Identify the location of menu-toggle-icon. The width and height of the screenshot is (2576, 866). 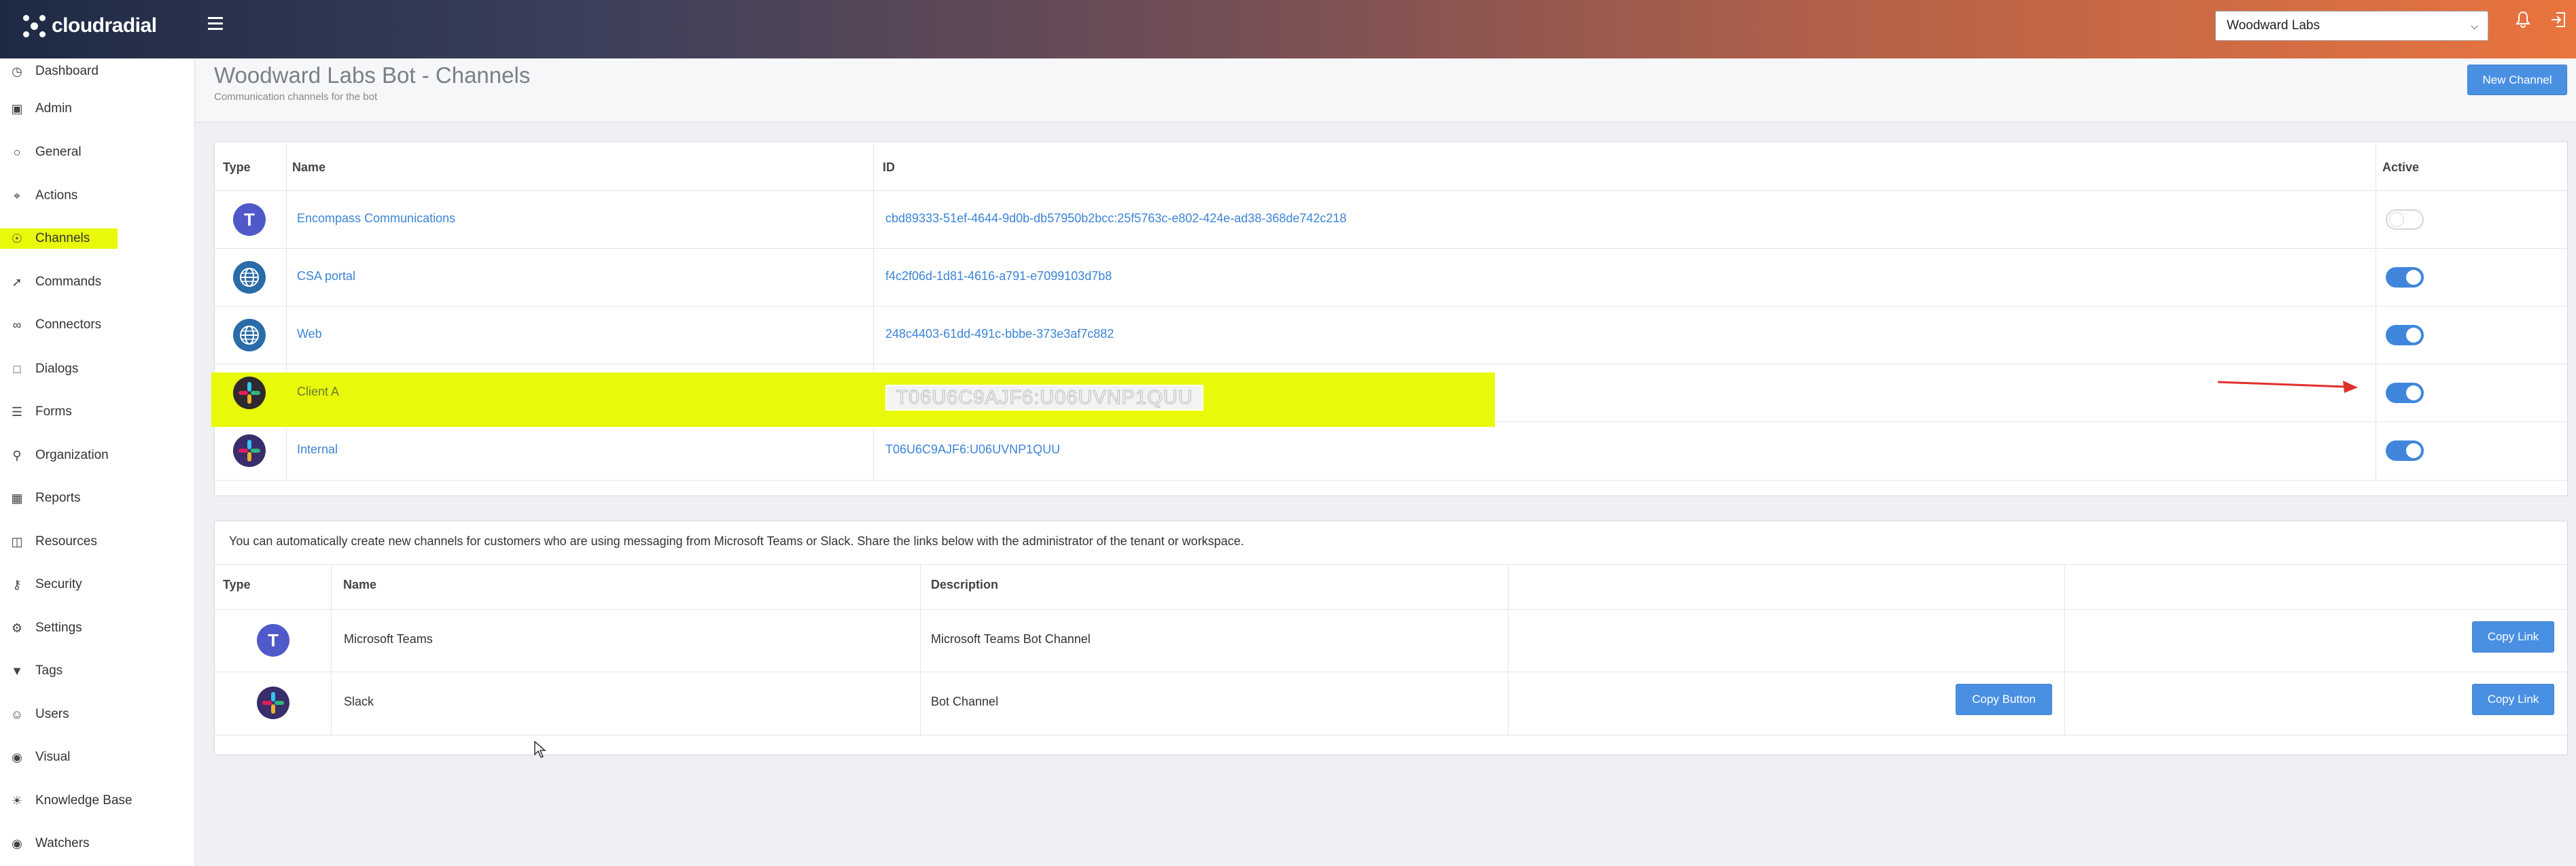
(215, 24).